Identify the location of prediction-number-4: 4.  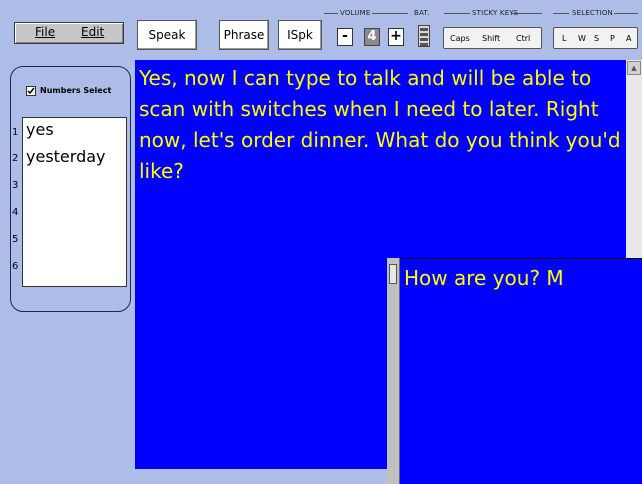
(15, 212).